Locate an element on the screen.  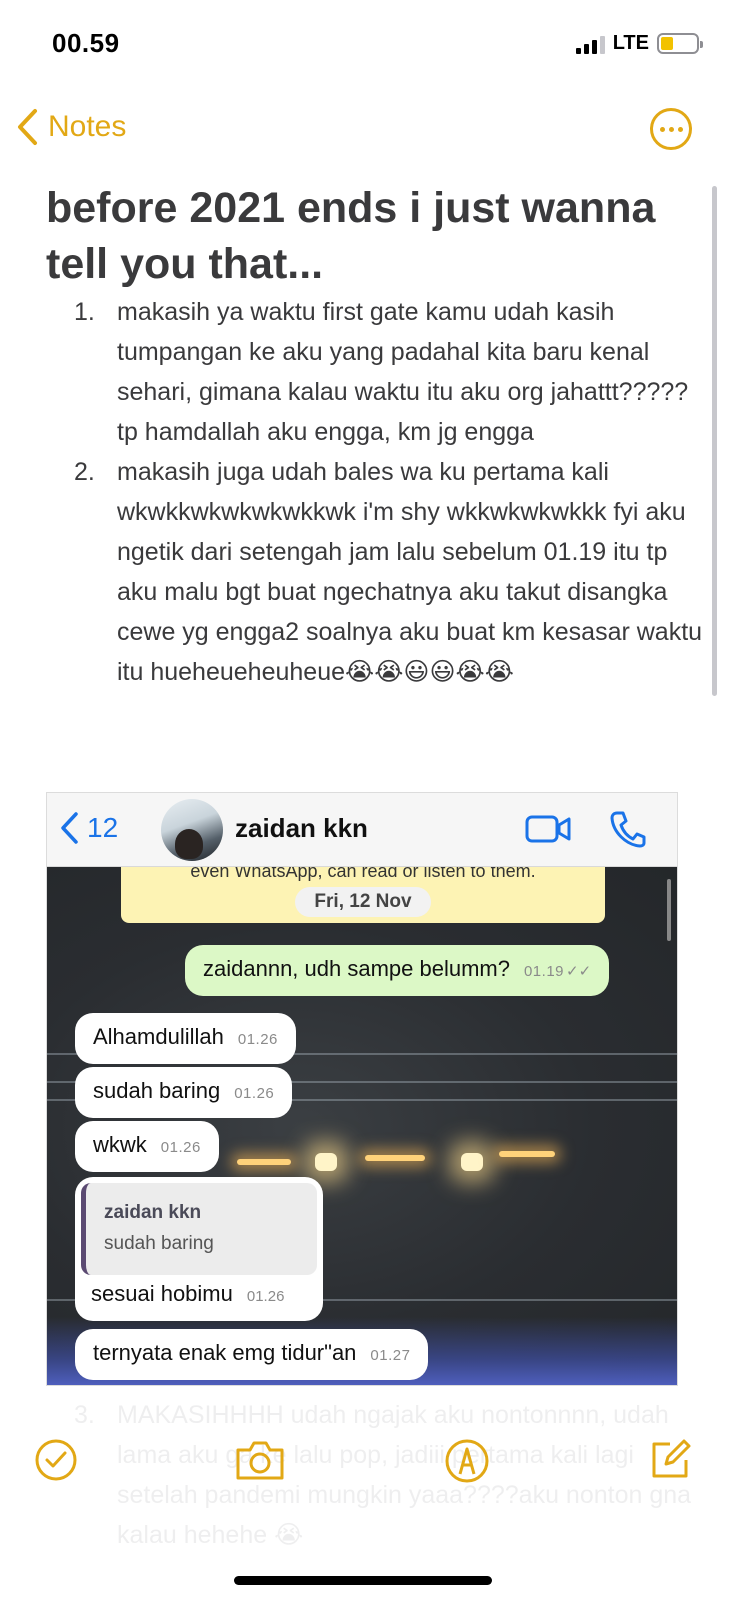
message-text: zaidannn, udh sampe belumm? is located at coordinates (356, 968).